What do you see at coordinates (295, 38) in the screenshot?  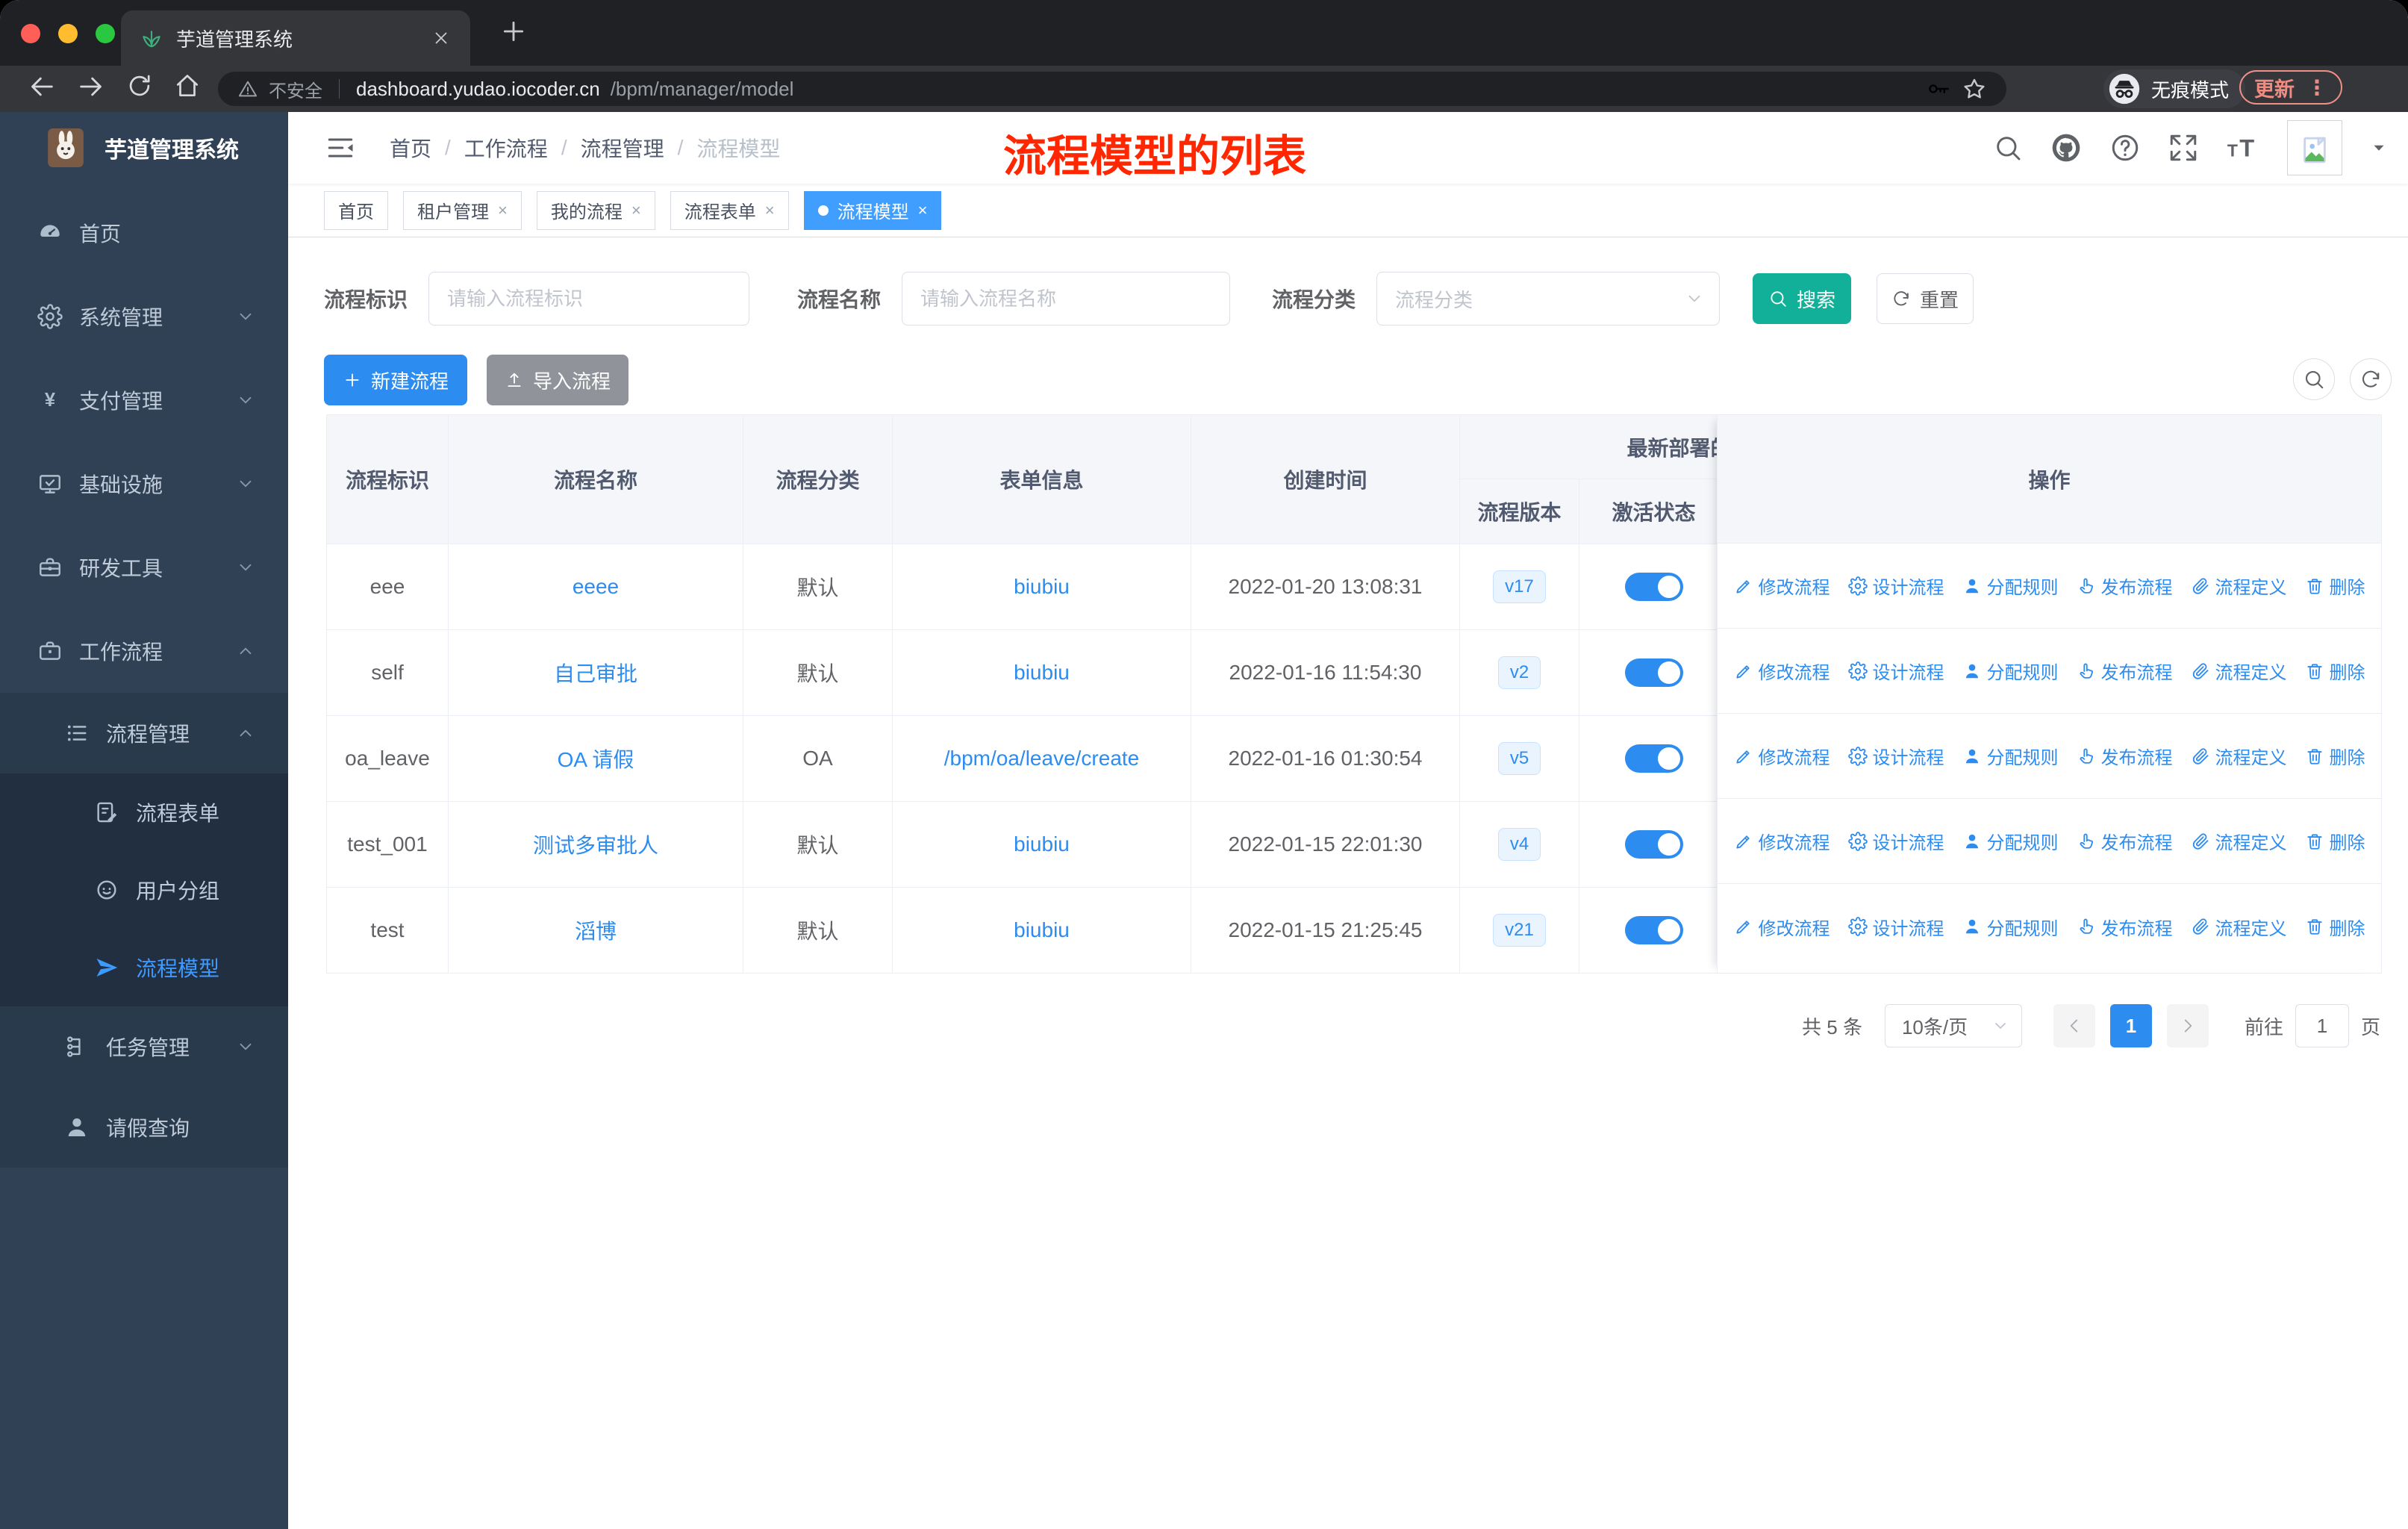 I see `browser-tab: 芋道管理系统` at bounding box center [295, 38].